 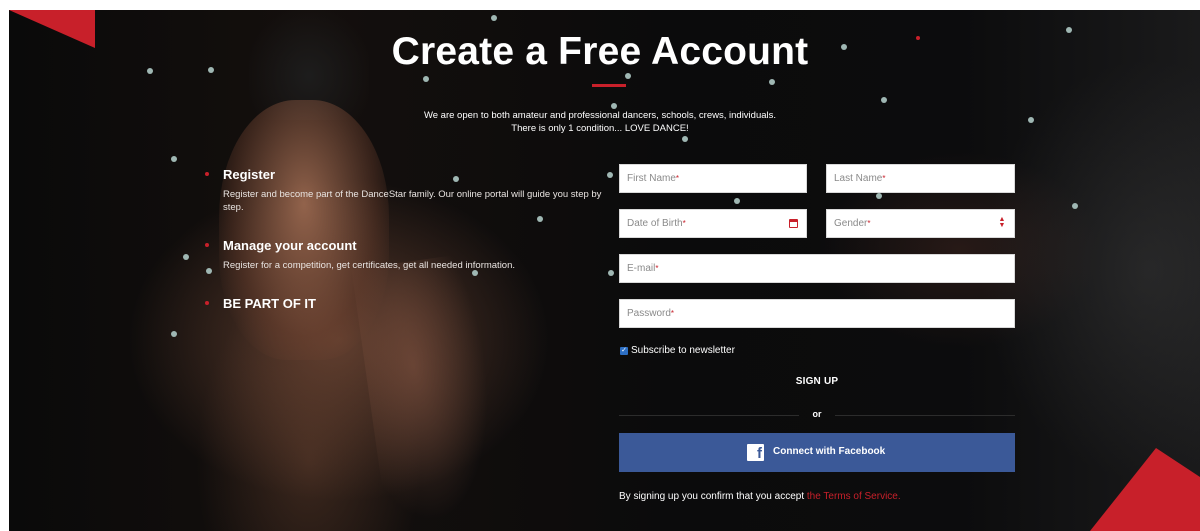 What do you see at coordinates (920, 178) in the screenshot?
I see `last-name-field: Last Name*` at bounding box center [920, 178].